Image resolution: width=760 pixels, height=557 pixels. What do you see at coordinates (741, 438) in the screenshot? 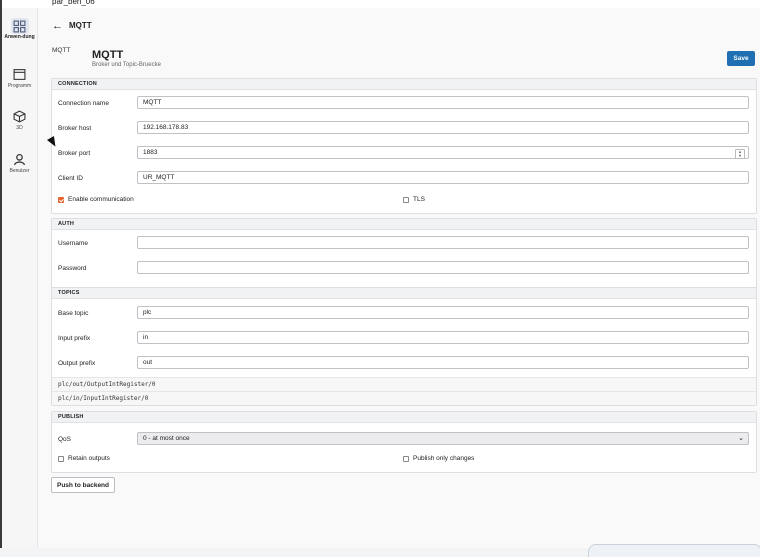
I see `chevron-down-icon: ⌄` at bounding box center [741, 438].